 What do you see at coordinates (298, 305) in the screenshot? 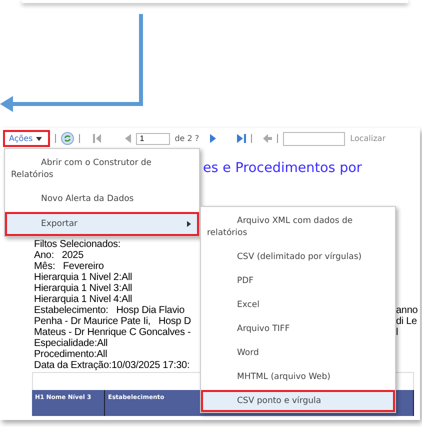
I see `menu-item: Excel` at bounding box center [298, 305].